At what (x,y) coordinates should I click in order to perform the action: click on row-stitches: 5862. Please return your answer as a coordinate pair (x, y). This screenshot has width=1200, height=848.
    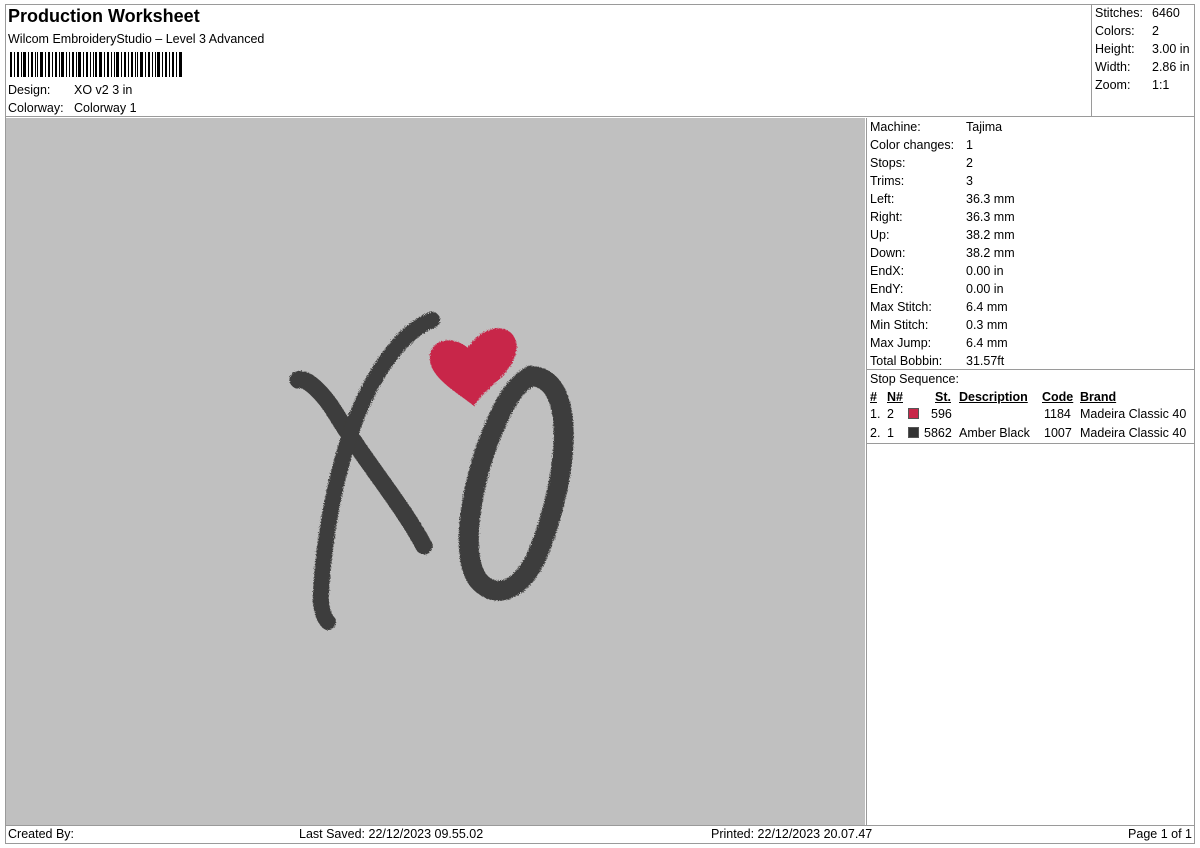
    Looking at the image, I should click on (938, 433).